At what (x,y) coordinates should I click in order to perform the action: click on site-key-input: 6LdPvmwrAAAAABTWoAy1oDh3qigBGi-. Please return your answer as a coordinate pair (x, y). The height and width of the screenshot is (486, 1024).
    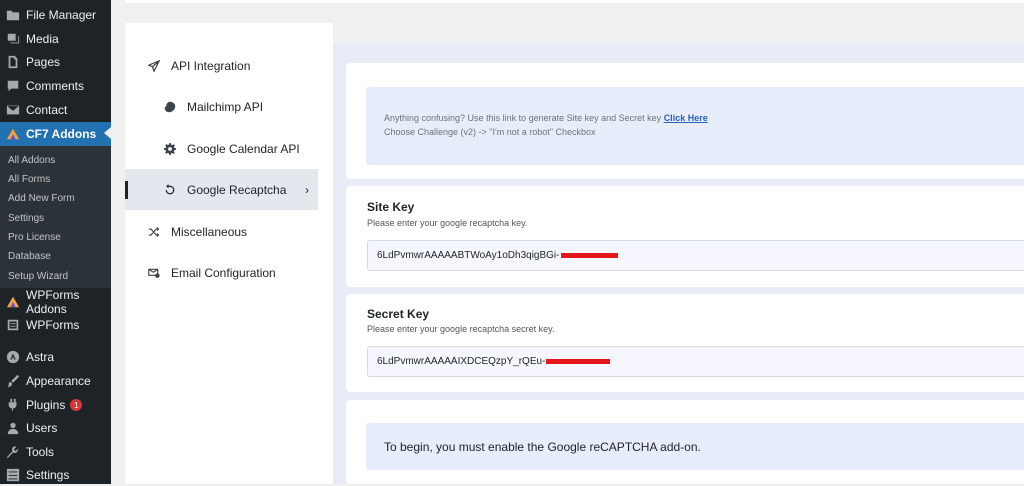
    Looking at the image, I should click on (695, 255).